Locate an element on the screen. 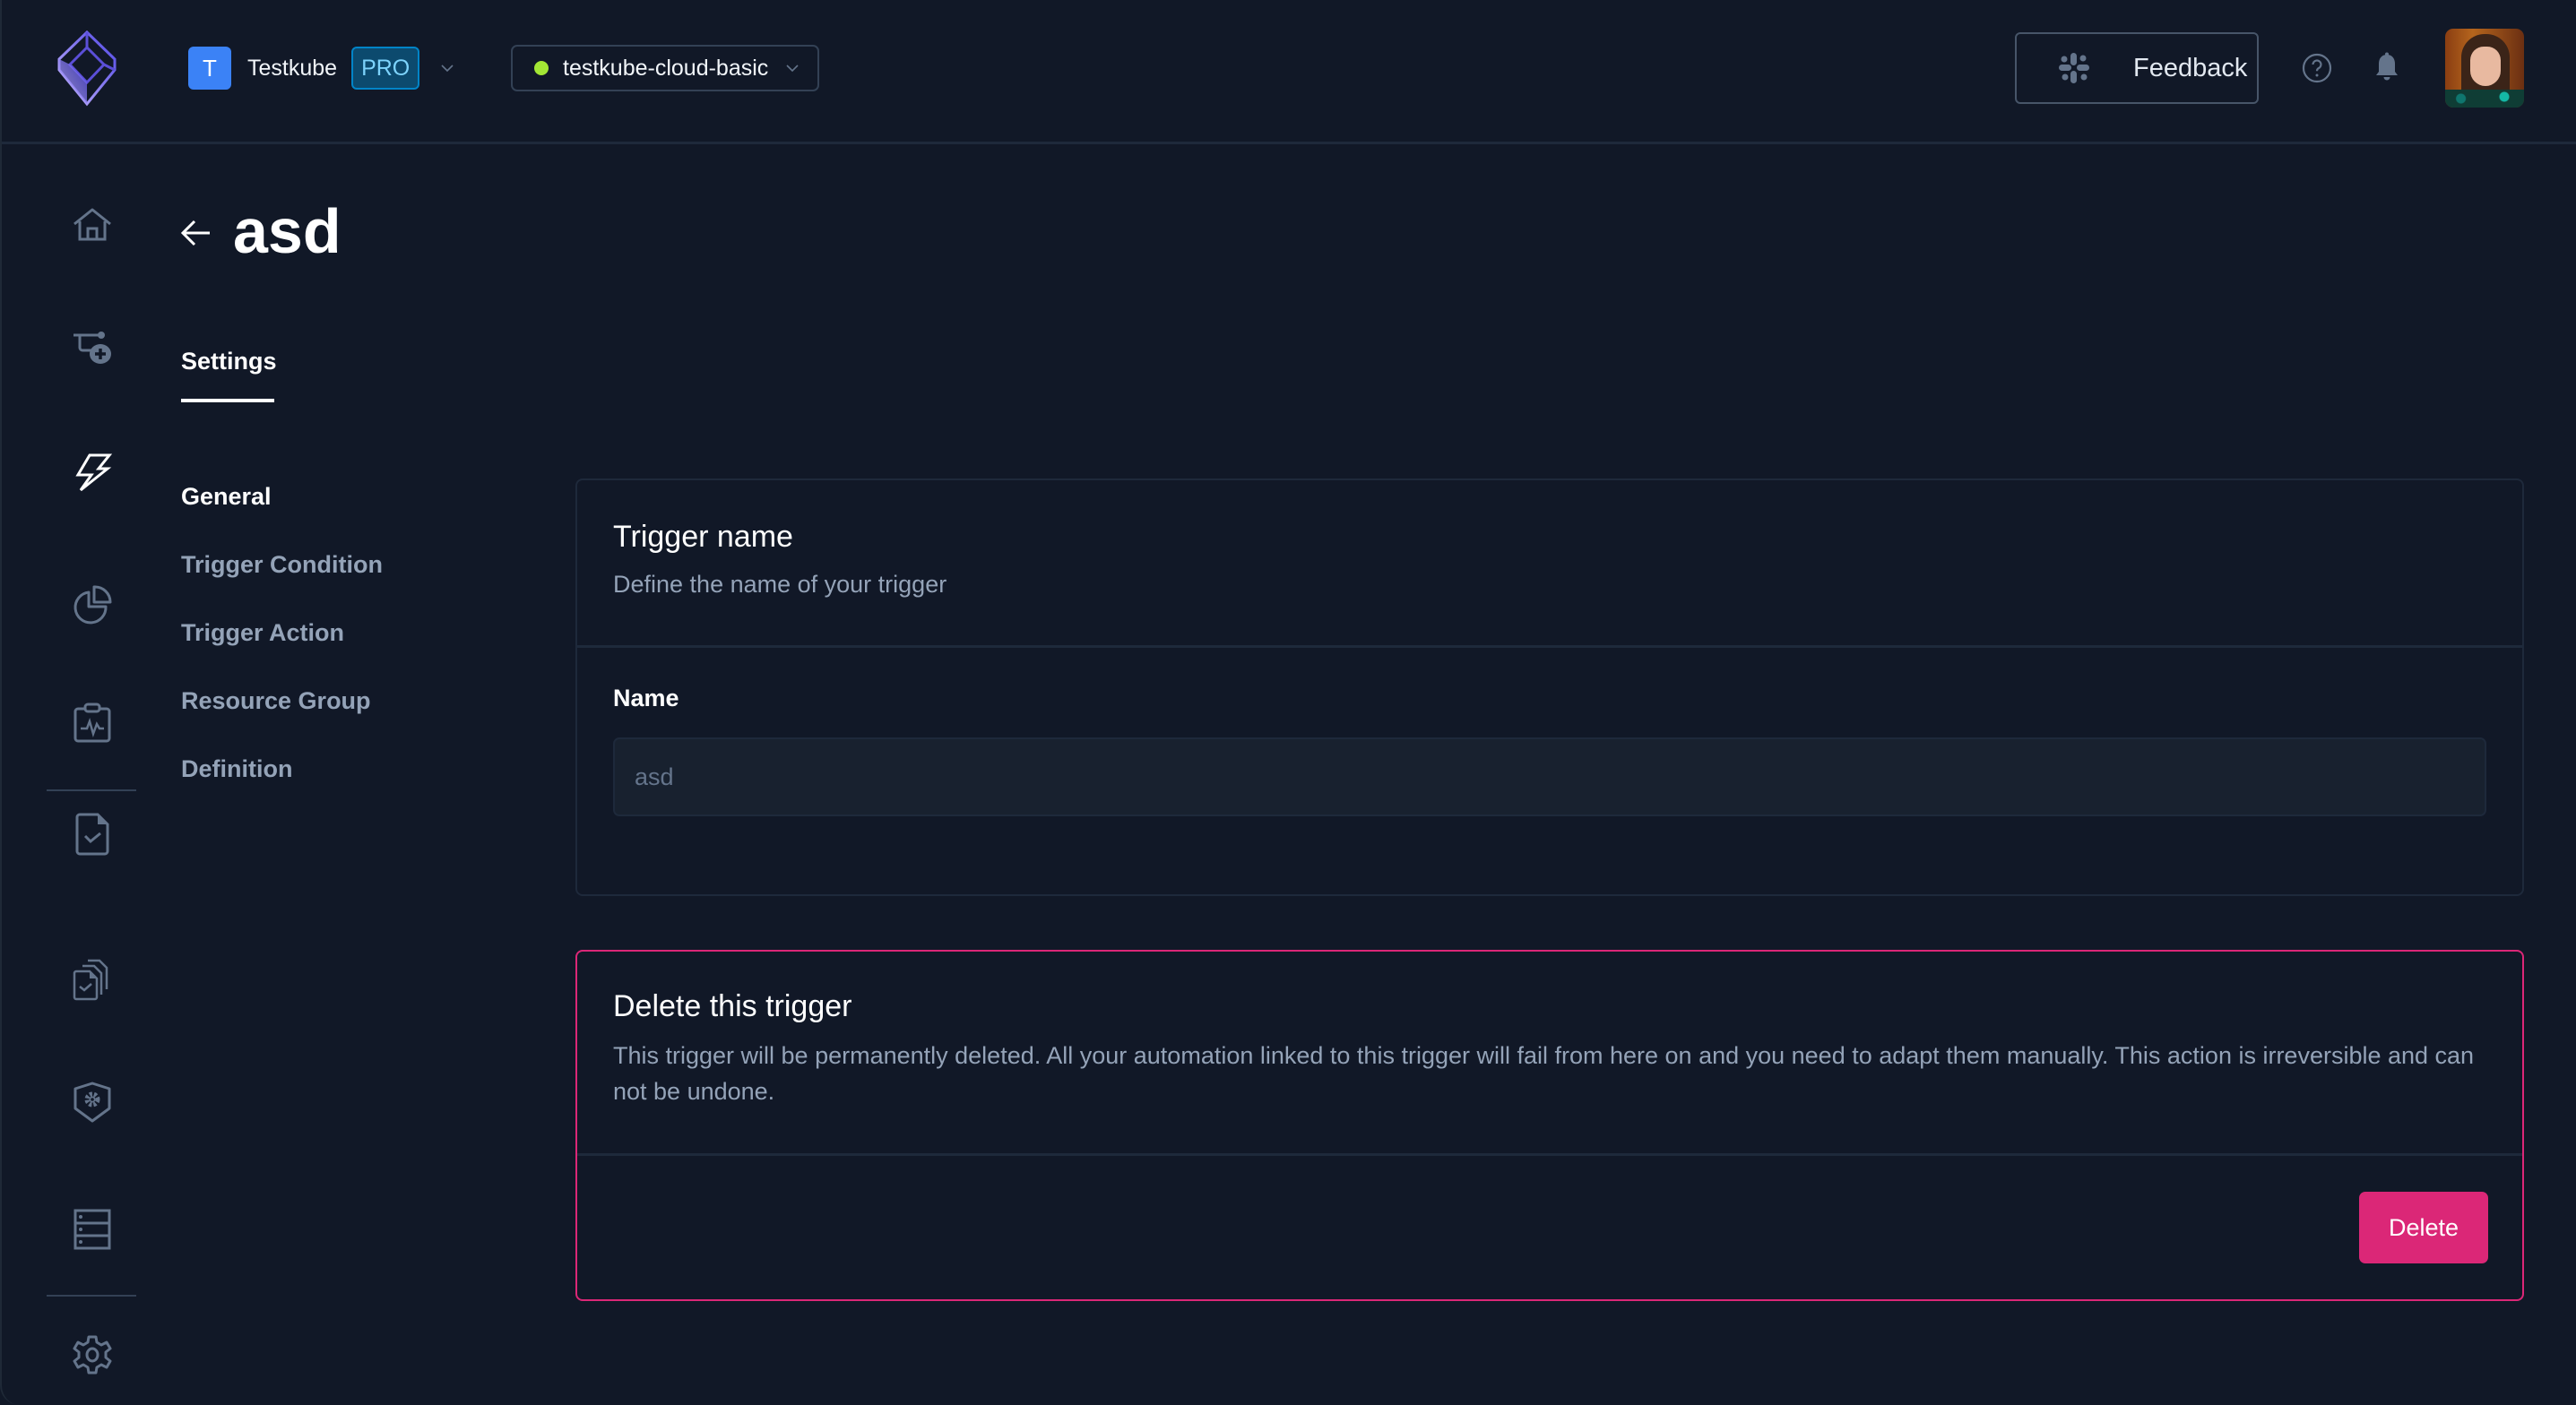 This screenshot has height=1405, width=2576. gear-icon is located at coordinates (92, 1355).